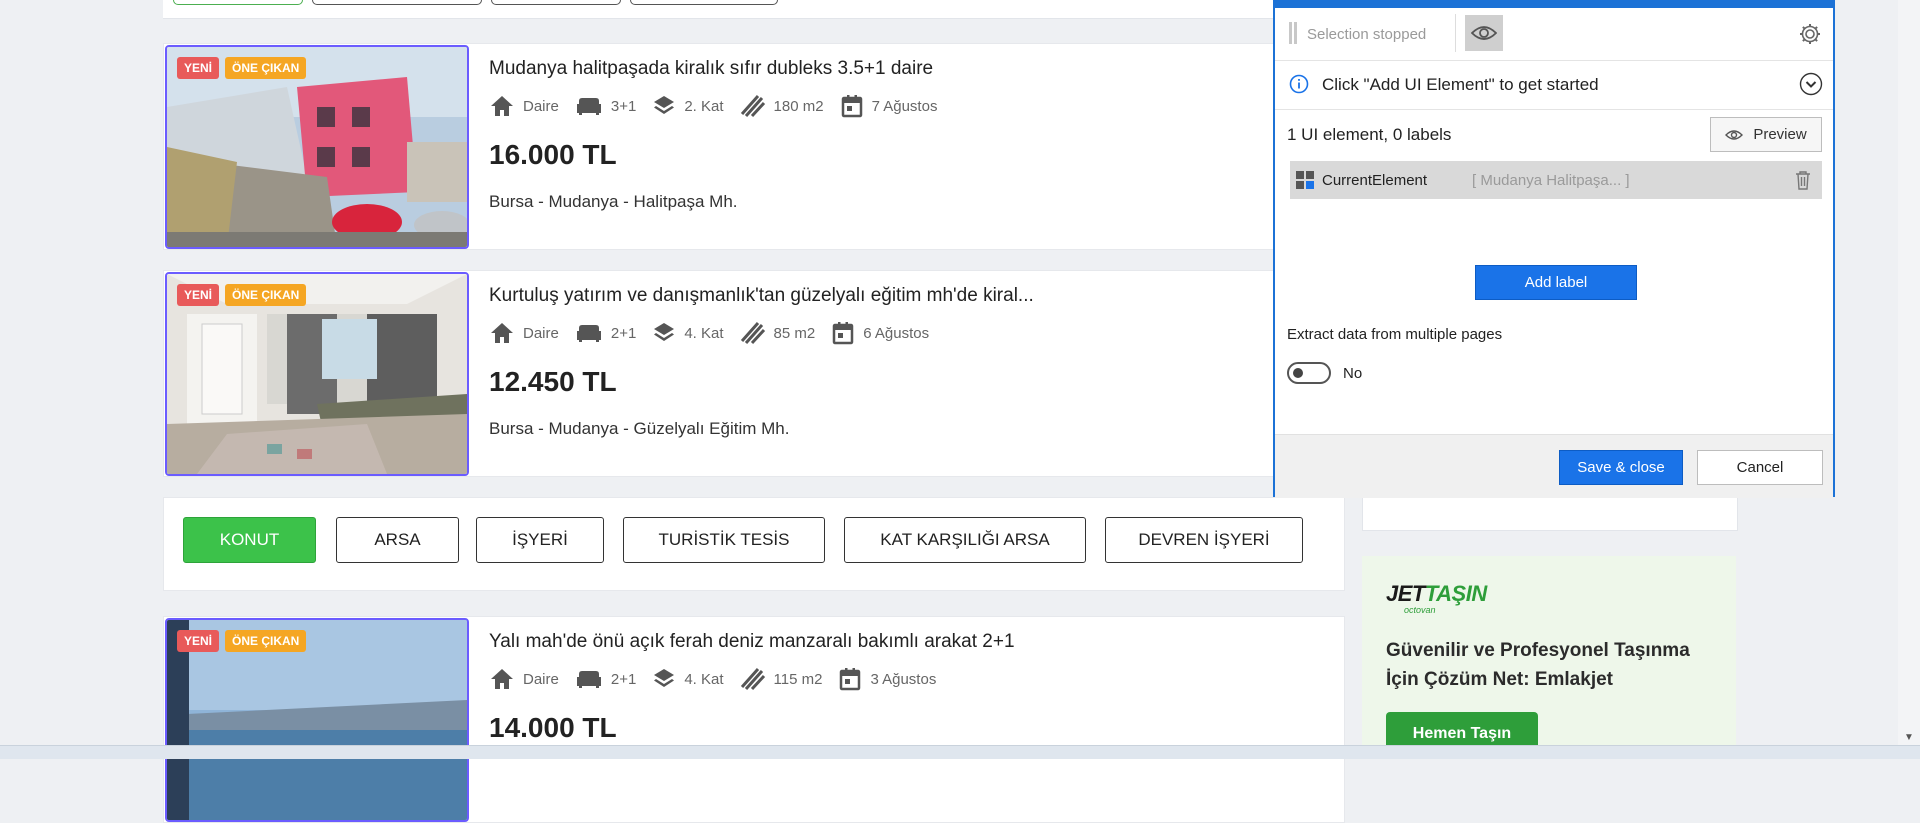 Image resolution: width=1920 pixels, height=823 pixels. Describe the element at coordinates (1436, 593) in the screenshot. I see `ad-logo: JETTAŞIN` at that location.